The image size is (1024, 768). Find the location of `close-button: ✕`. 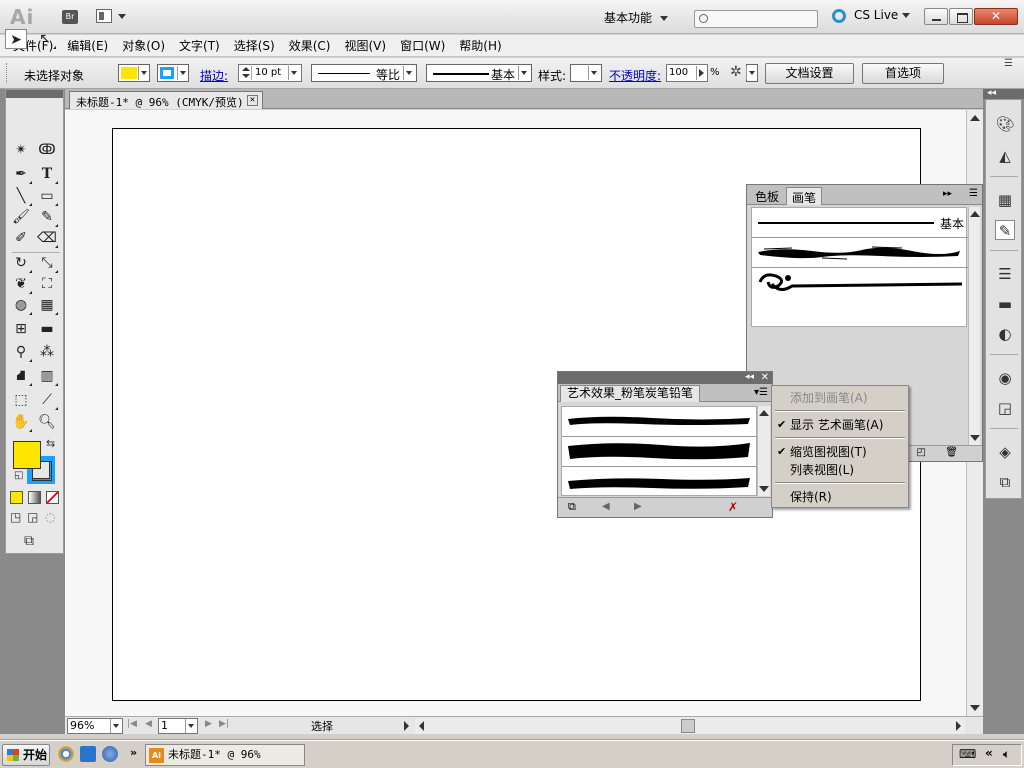

close-button: ✕ is located at coordinates (996, 16).